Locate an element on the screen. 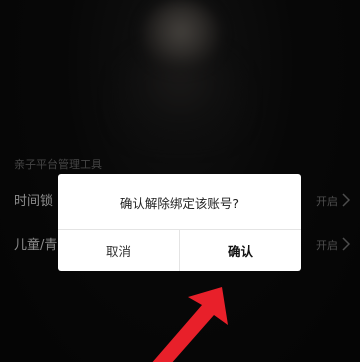 The width and height of the screenshot is (360, 362). dialog-message: 确认解除绑定该账号? is located at coordinates (179, 203).